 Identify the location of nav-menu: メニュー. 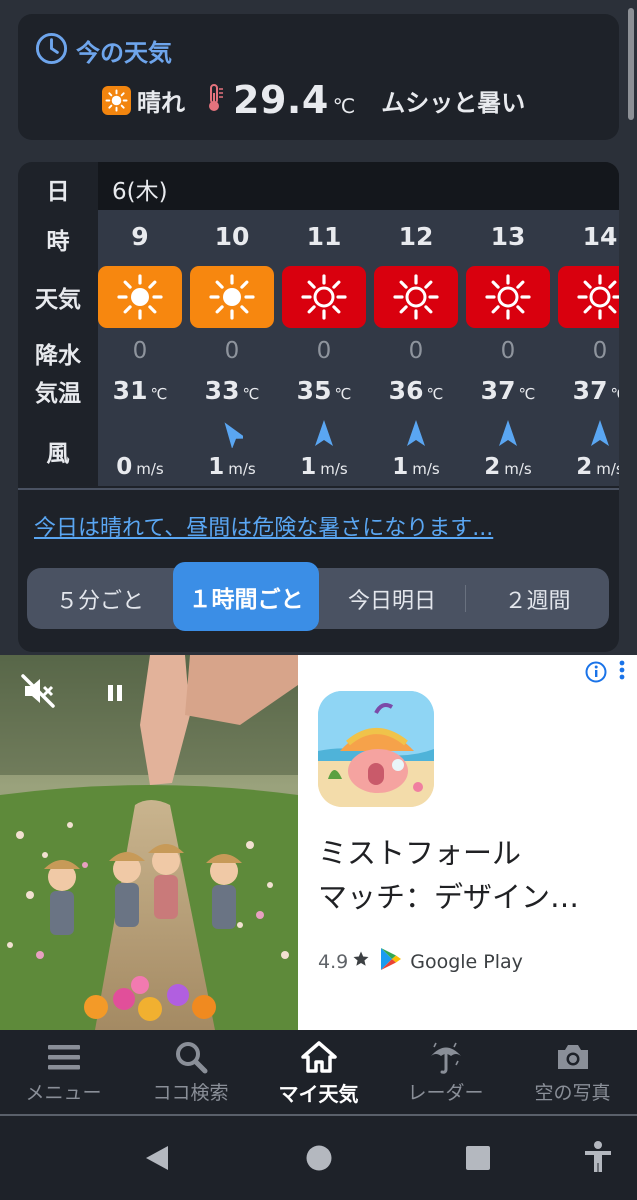
(63, 1071).